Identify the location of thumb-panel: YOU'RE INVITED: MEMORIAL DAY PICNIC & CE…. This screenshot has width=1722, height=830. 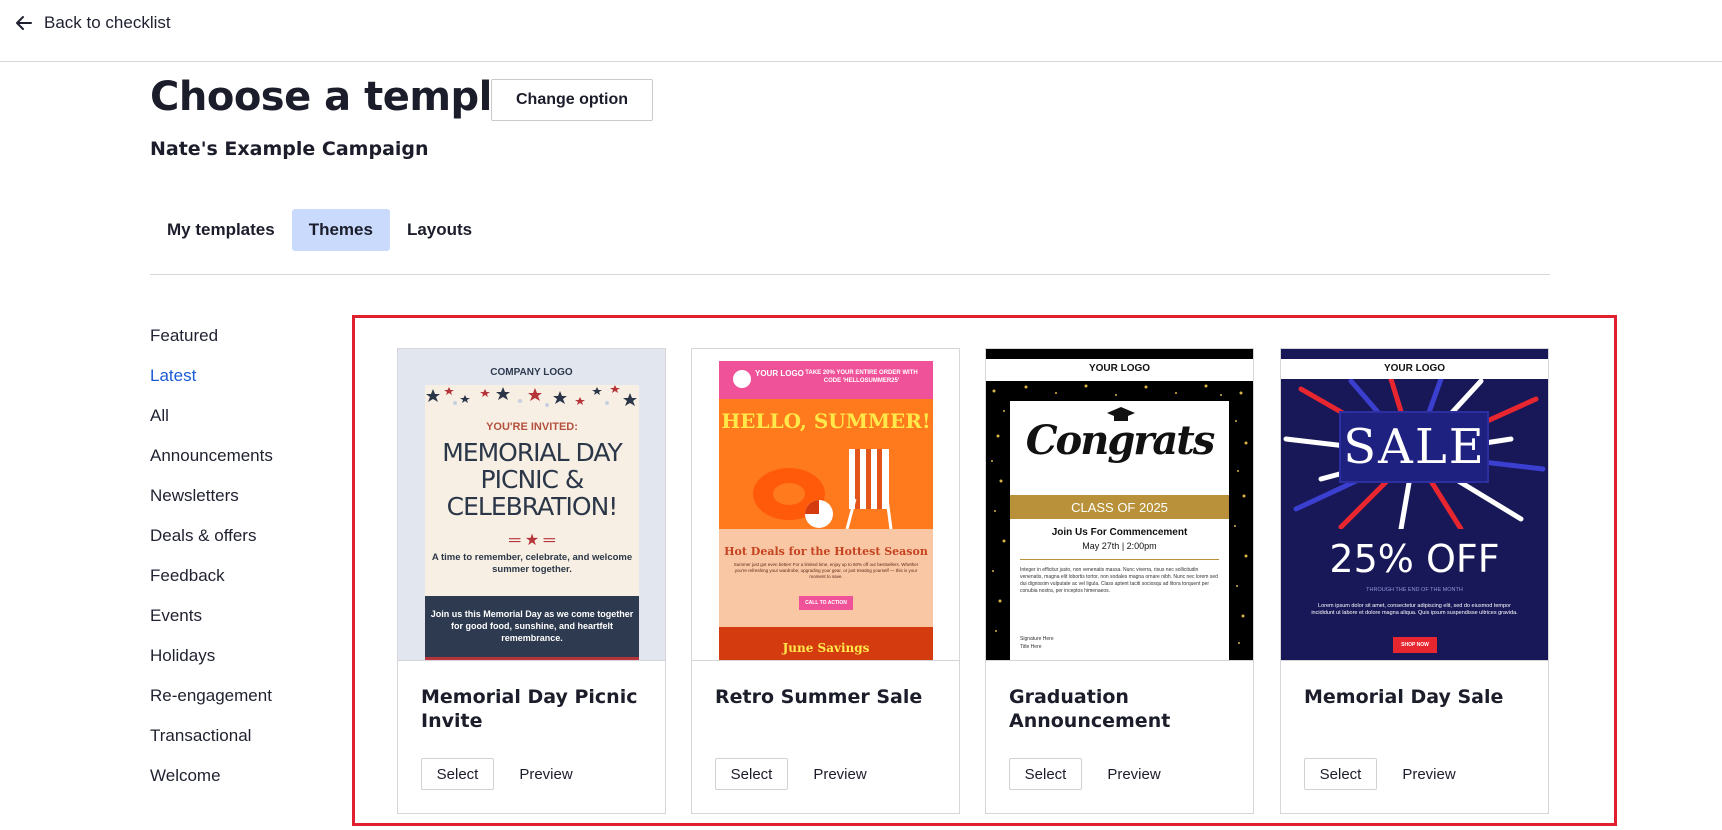
(532, 522).